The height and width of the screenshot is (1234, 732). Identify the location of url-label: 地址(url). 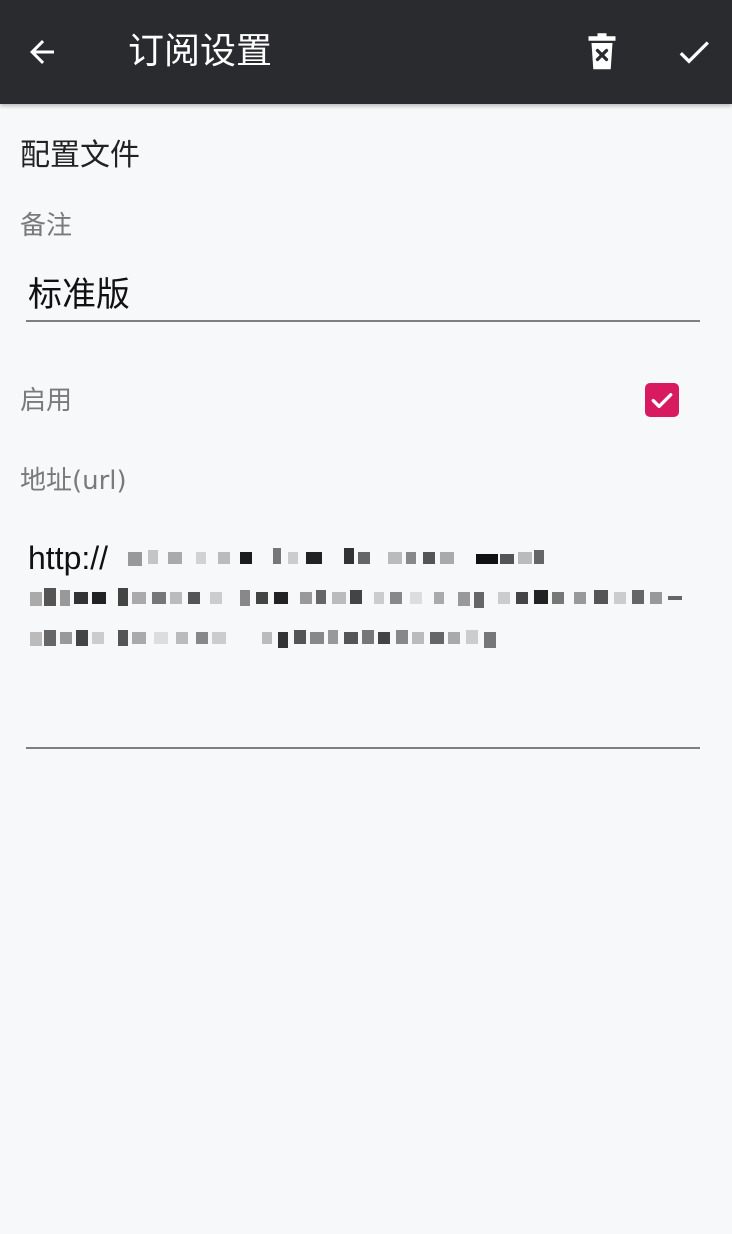
(73, 481).